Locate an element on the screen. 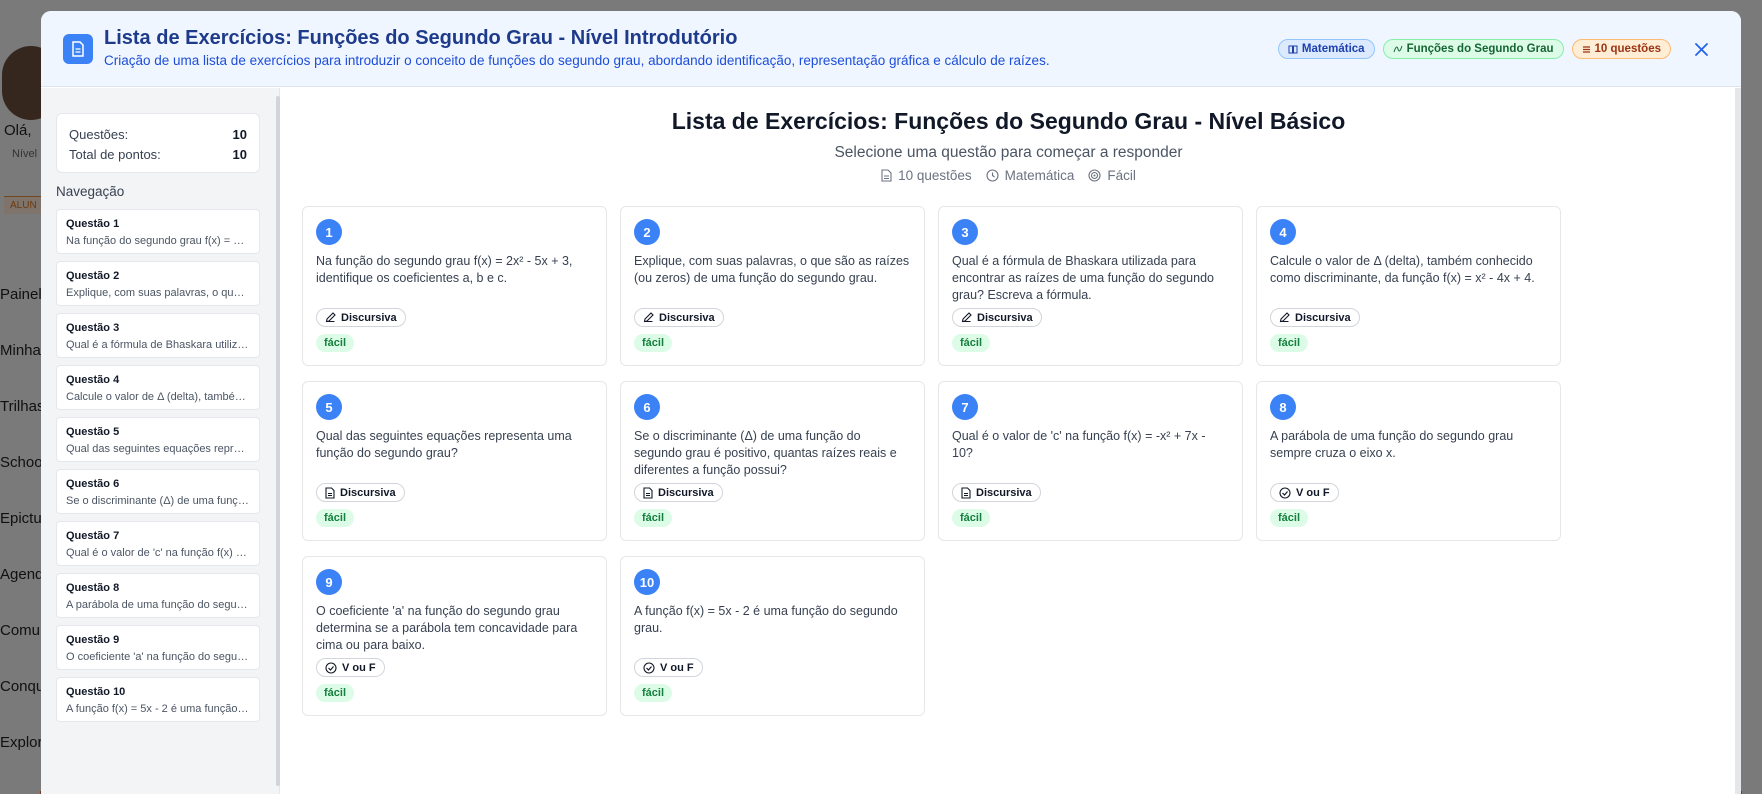 The image size is (1762, 794). main-scrollbar is located at coordinates (1738, 441).